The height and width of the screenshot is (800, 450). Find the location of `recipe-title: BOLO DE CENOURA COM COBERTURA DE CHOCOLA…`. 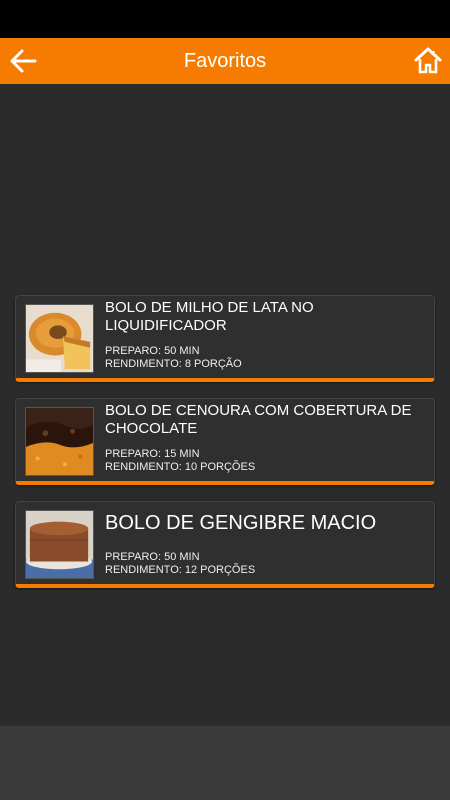

recipe-title: BOLO DE CENOURA COM COBERTURA DE CHOCOLA… is located at coordinates (258, 419).